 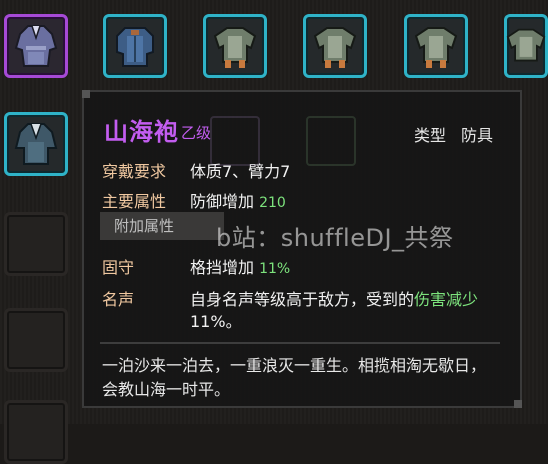 I want to click on main-attr-text: 防御增加, so click(x=222, y=201).